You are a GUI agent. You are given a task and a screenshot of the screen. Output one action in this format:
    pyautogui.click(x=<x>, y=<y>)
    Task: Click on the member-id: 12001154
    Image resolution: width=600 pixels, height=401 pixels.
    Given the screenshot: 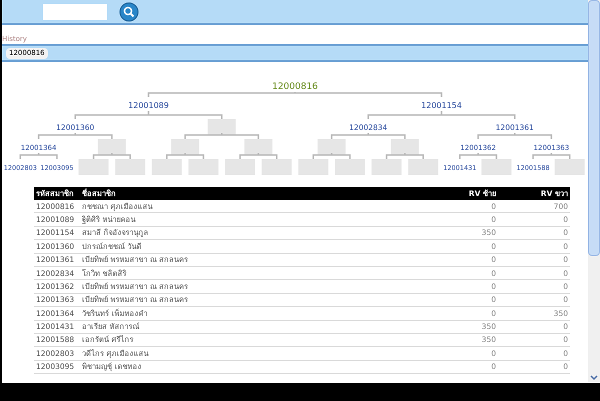 What is the action you would take?
    pyautogui.click(x=441, y=105)
    